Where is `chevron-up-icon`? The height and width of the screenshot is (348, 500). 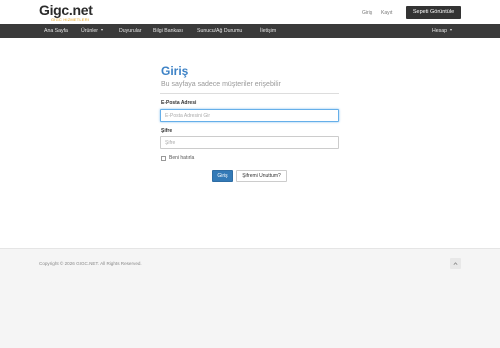 chevron-up-icon is located at coordinates (455, 263).